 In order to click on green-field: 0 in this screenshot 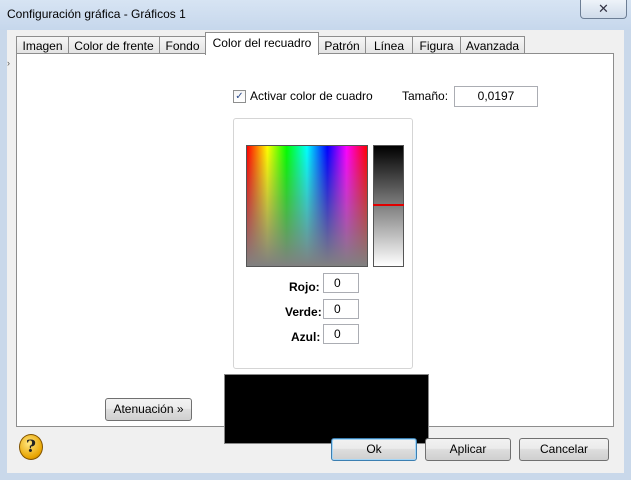, I will do `click(341, 309)`.